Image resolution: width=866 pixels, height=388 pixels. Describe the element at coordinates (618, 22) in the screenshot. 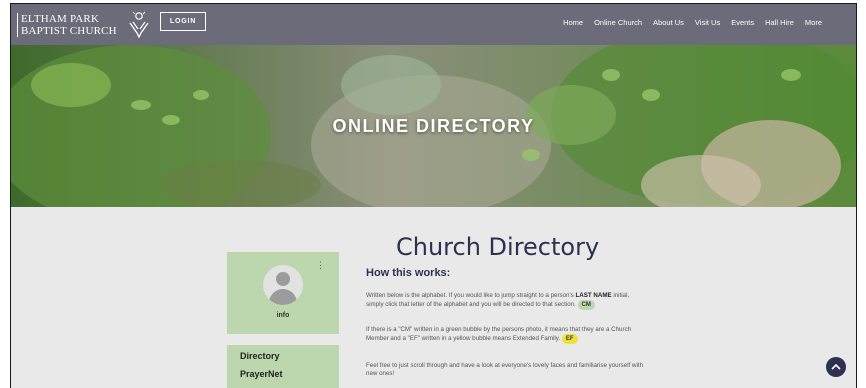

I see `nav-online-church: Online Church` at that location.